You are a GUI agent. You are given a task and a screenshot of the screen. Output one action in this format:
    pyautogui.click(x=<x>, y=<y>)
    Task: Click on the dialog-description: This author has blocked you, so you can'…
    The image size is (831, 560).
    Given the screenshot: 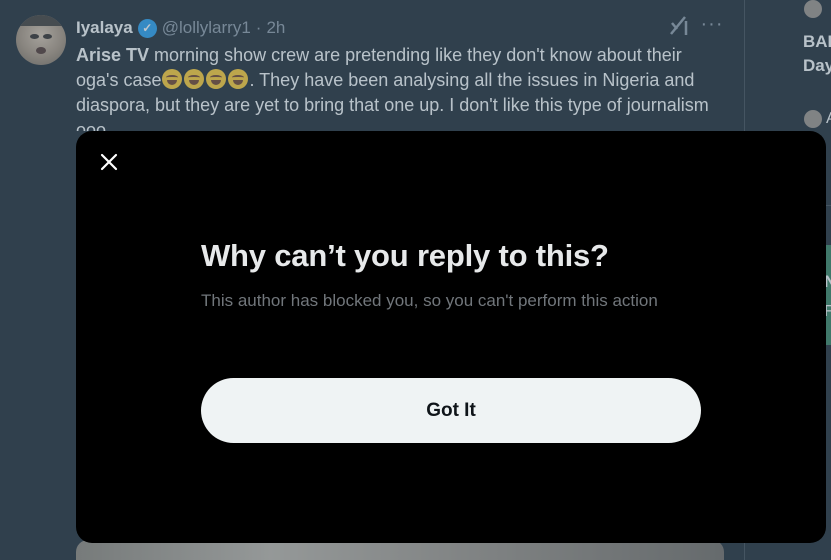 What is the action you would take?
    pyautogui.click(x=429, y=300)
    